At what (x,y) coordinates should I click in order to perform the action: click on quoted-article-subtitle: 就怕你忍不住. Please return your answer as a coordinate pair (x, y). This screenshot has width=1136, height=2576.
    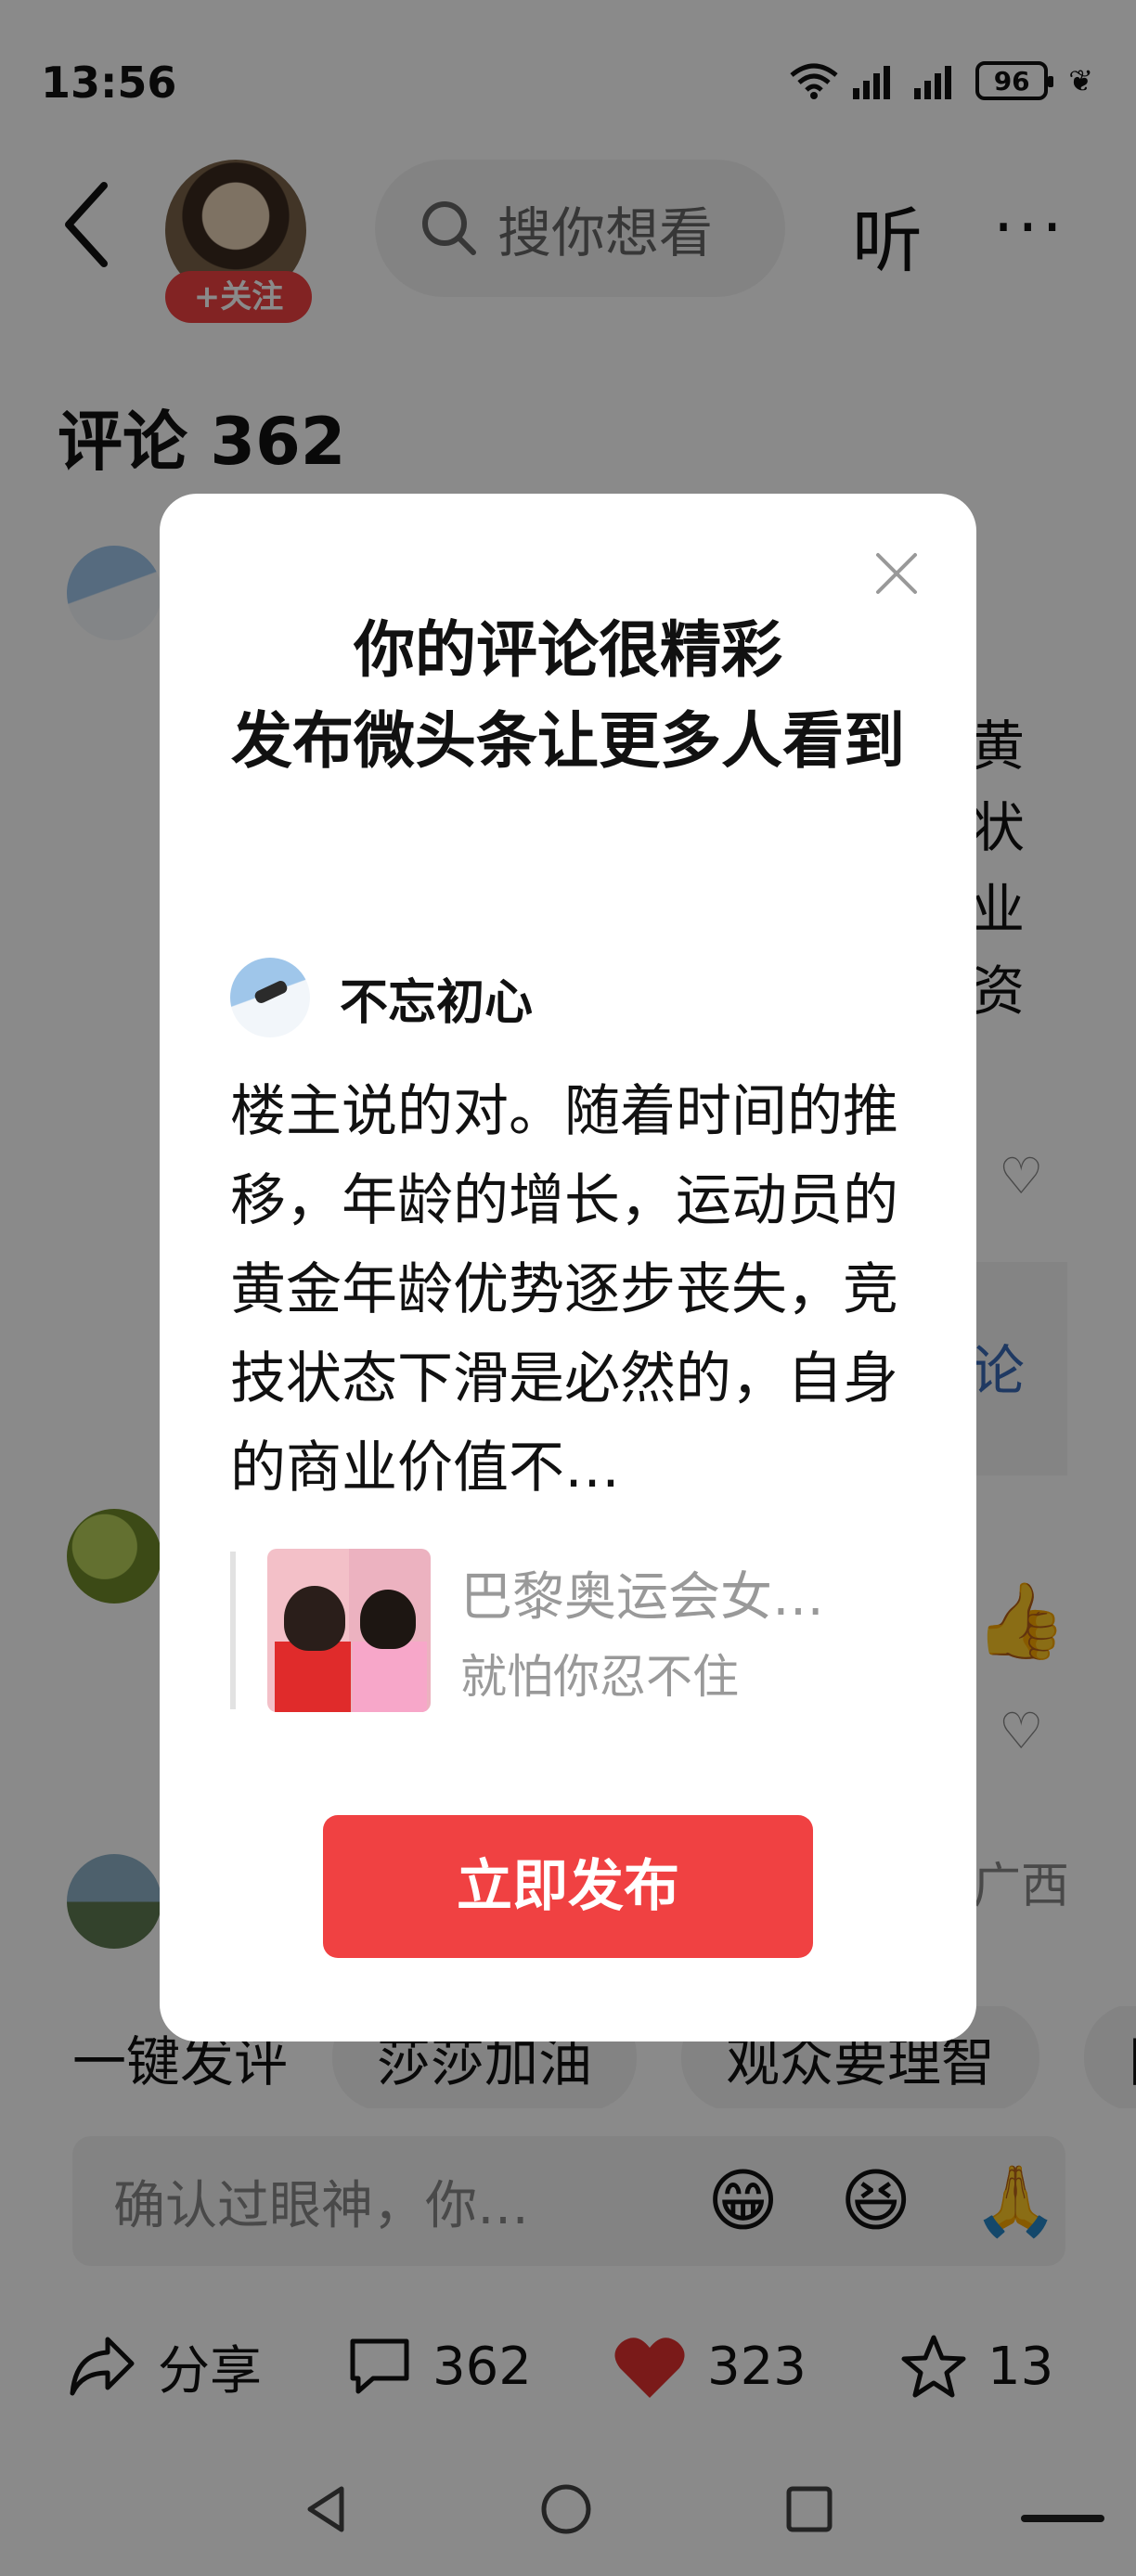
    Looking at the image, I should click on (599, 1676).